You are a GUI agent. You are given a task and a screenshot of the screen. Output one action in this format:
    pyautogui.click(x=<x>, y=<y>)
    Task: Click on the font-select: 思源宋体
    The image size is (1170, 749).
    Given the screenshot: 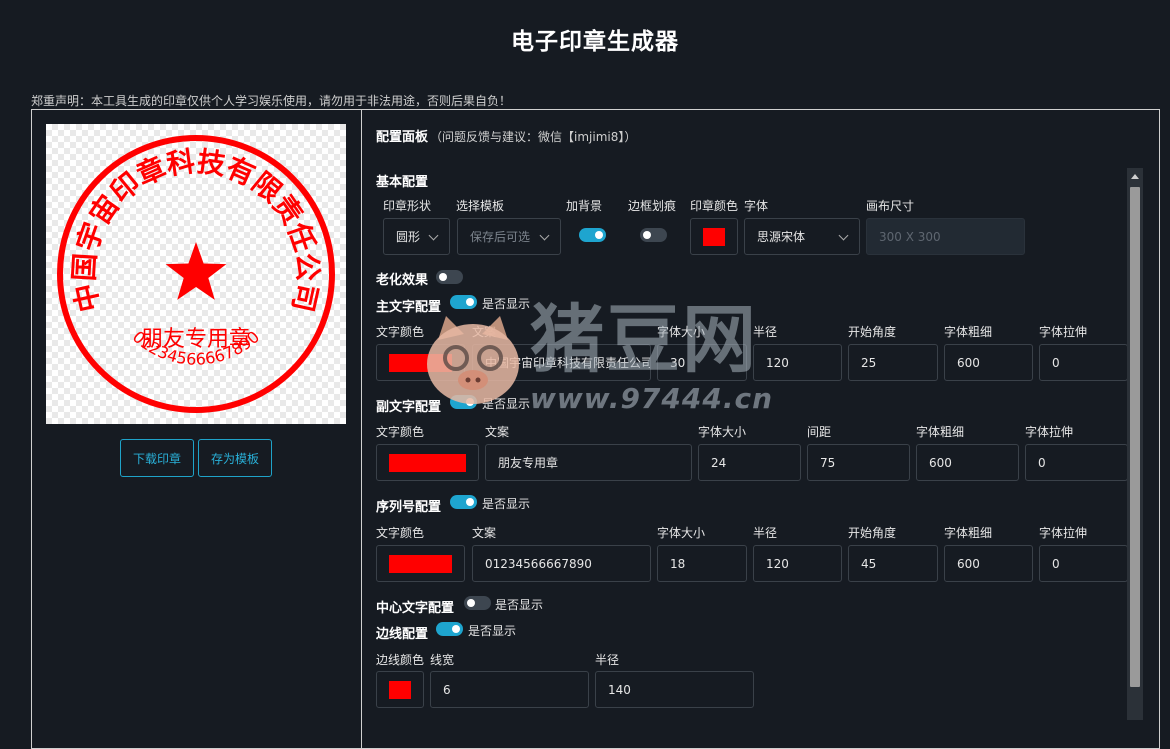 What is the action you would take?
    pyautogui.click(x=802, y=236)
    